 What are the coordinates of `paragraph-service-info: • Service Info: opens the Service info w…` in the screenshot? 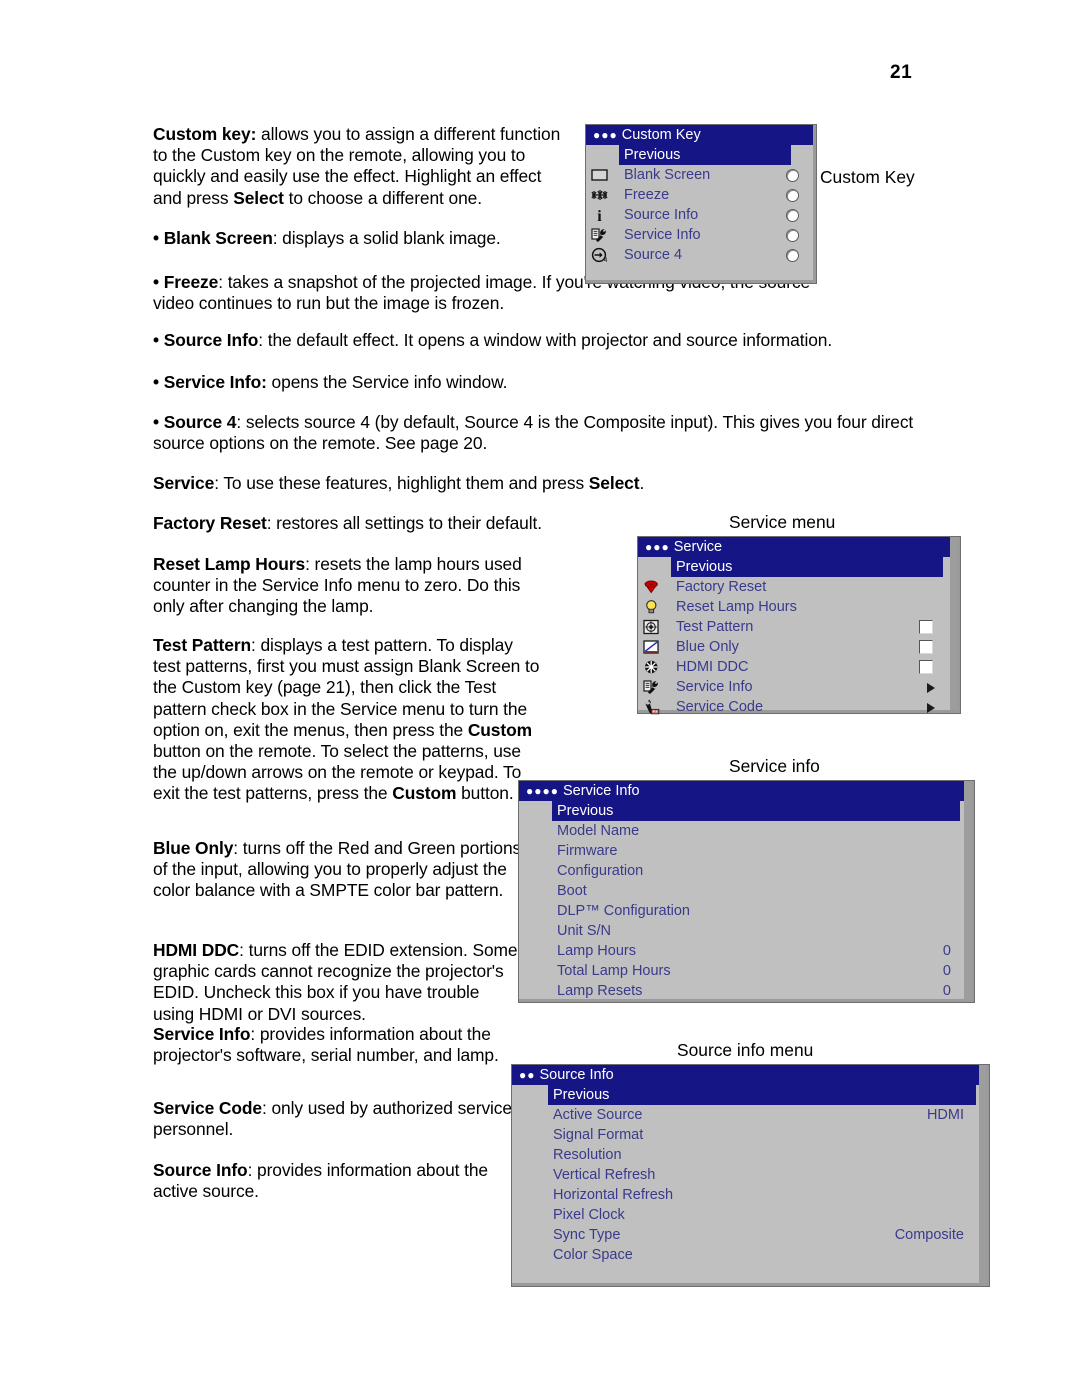 It's located at (533, 382).